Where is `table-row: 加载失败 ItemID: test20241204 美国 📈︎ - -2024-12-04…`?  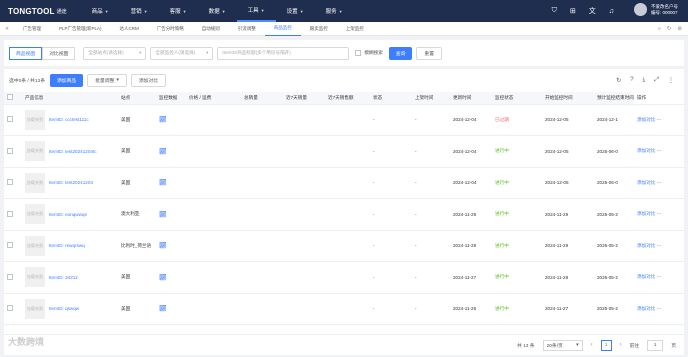 table-row: 加载失败 ItemID: test20241204 美国 📈︎ - -2024-12-04… is located at coordinates (344, 183).